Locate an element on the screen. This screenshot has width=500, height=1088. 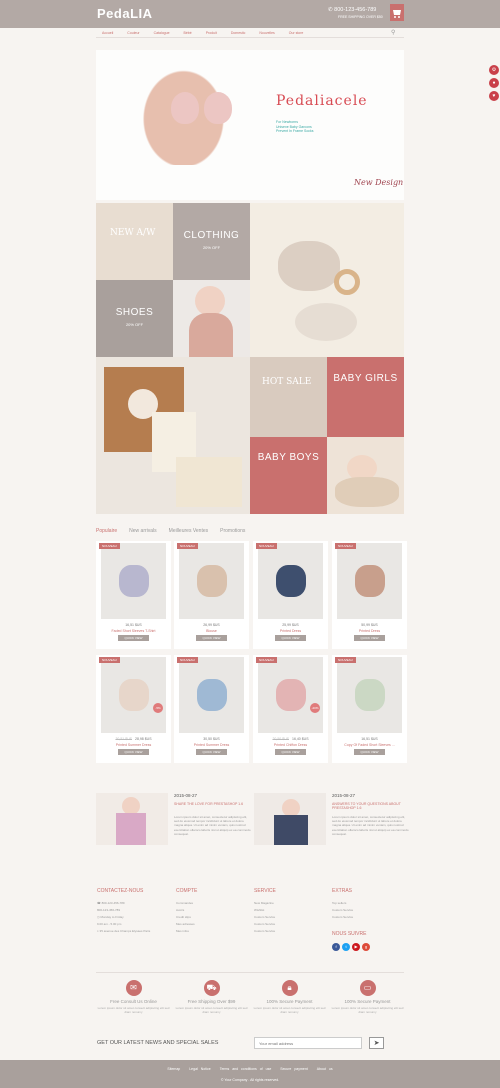
nav-item: Couleur is located at coordinates (133, 33).